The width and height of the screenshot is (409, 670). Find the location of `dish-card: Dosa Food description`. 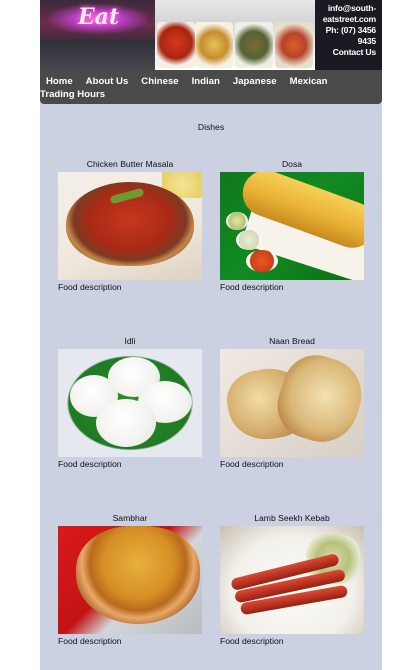

dish-card: Dosa Food description is located at coordinates (292, 225).